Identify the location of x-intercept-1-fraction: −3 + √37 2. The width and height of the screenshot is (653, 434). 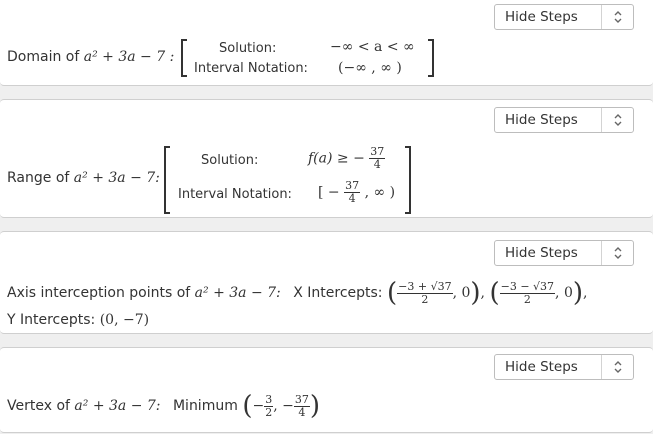
(425, 292).